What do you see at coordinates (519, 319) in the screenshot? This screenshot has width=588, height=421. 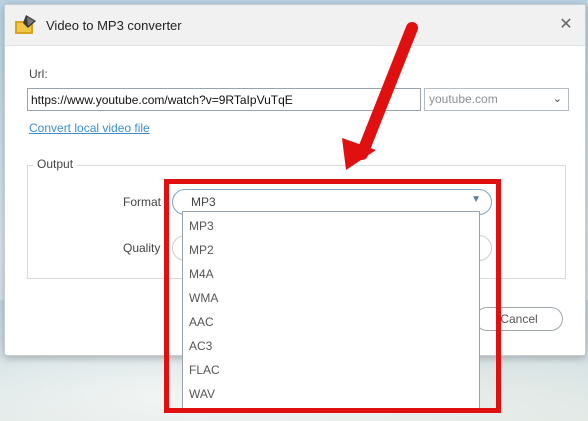 I see `cancel-button: Cancel` at bounding box center [519, 319].